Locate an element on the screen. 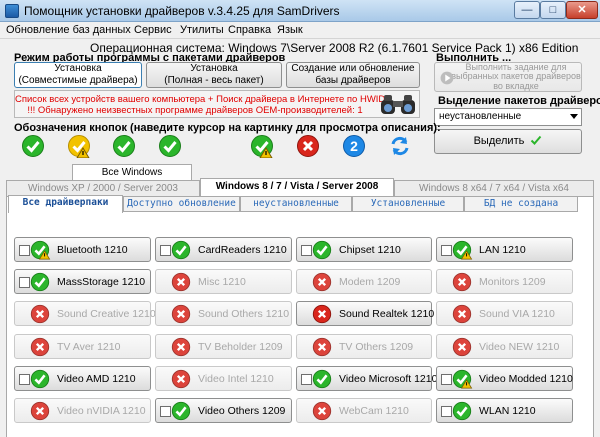 The image size is (600, 437). driver-pack-button: Monitors 1209 is located at coordinates (504, 282).